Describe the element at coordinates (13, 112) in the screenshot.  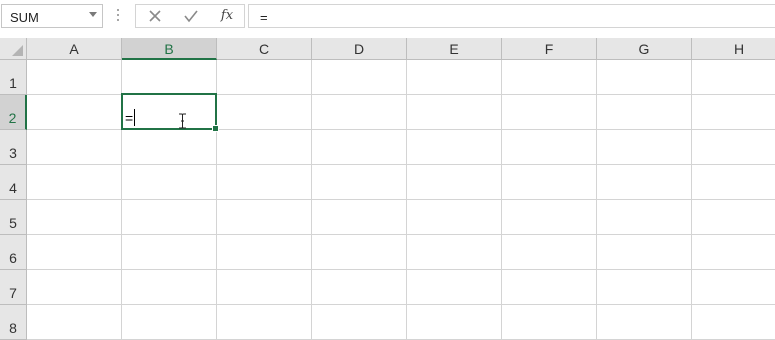
I see `row-header-2: 2` at that location.